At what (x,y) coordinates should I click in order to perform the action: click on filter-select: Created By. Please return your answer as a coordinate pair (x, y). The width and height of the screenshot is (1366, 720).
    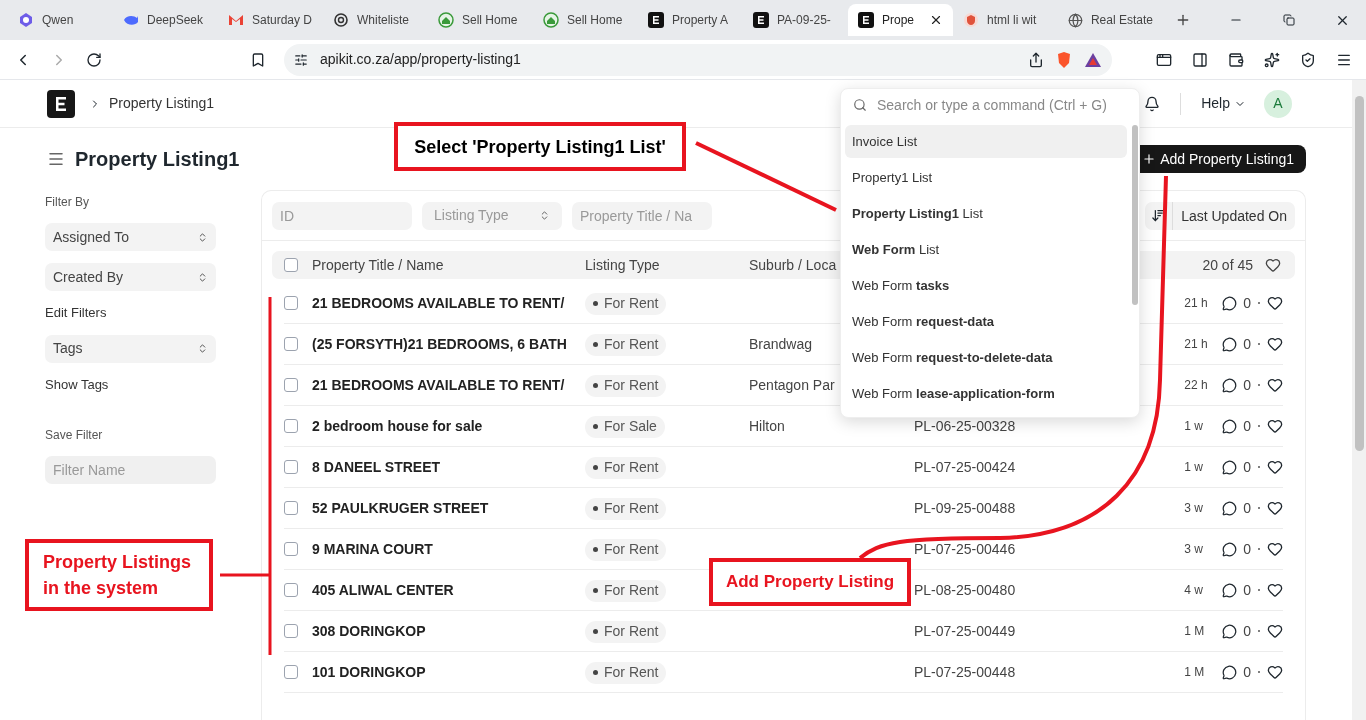
    Looking at the image, I should click on (130, 277).